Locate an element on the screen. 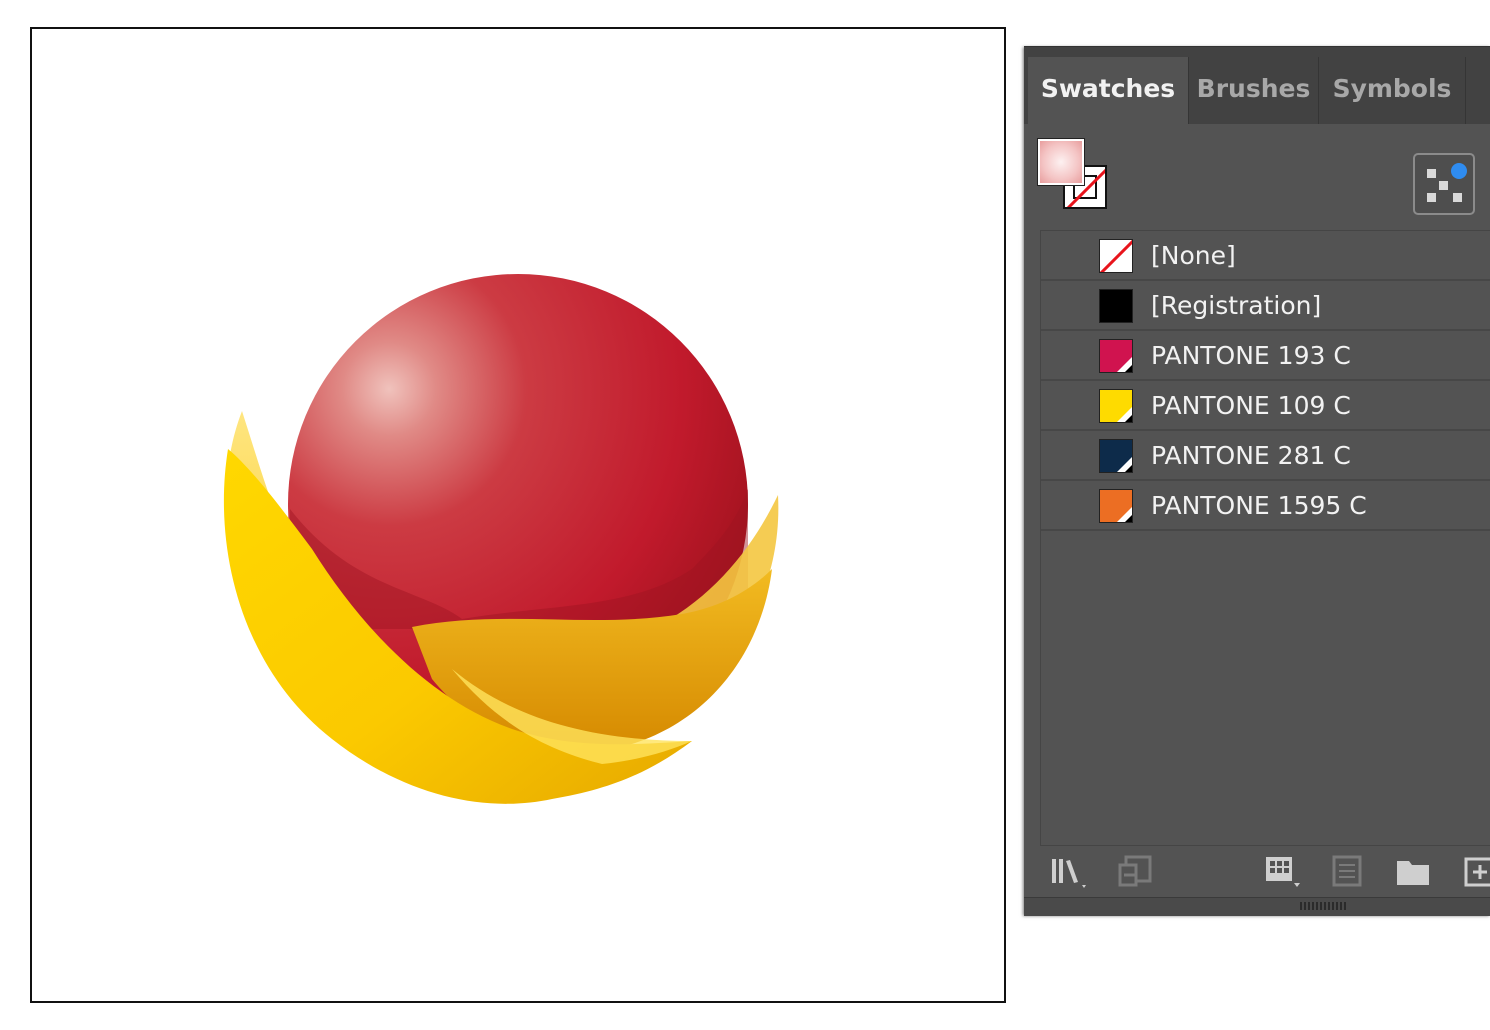 This screenshot has height=1030, width=1490. fill-swatch-icon is located at coordinates (1061, 162).